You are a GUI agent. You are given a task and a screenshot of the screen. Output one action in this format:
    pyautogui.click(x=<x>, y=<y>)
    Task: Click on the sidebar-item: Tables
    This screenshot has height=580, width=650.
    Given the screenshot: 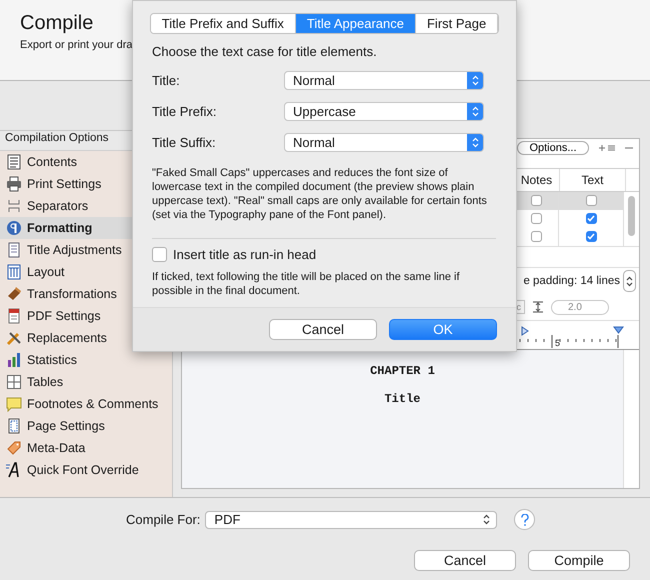 What is the action you would take?
    pyautogui.click(x=86, y=382)
    